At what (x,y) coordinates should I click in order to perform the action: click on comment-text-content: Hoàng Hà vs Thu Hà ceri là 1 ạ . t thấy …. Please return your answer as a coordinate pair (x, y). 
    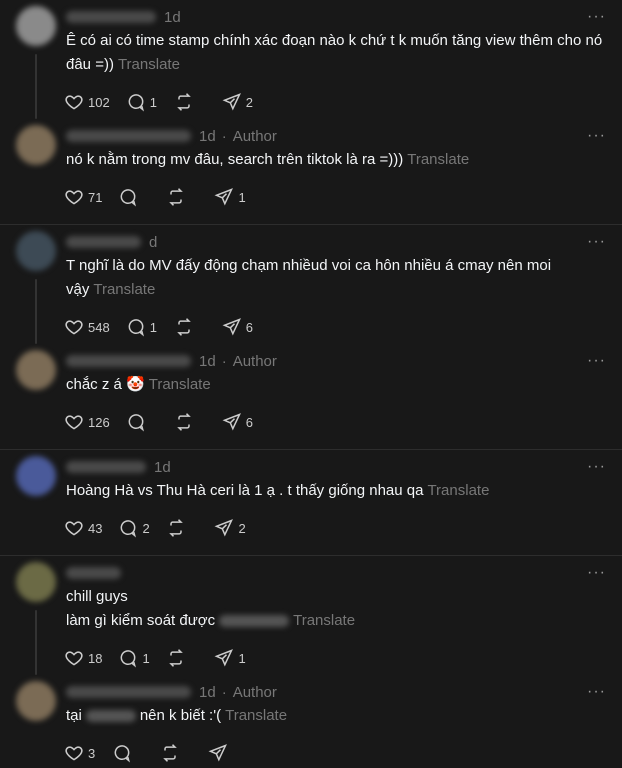
    Looking at the image, I should click on (245, 490).